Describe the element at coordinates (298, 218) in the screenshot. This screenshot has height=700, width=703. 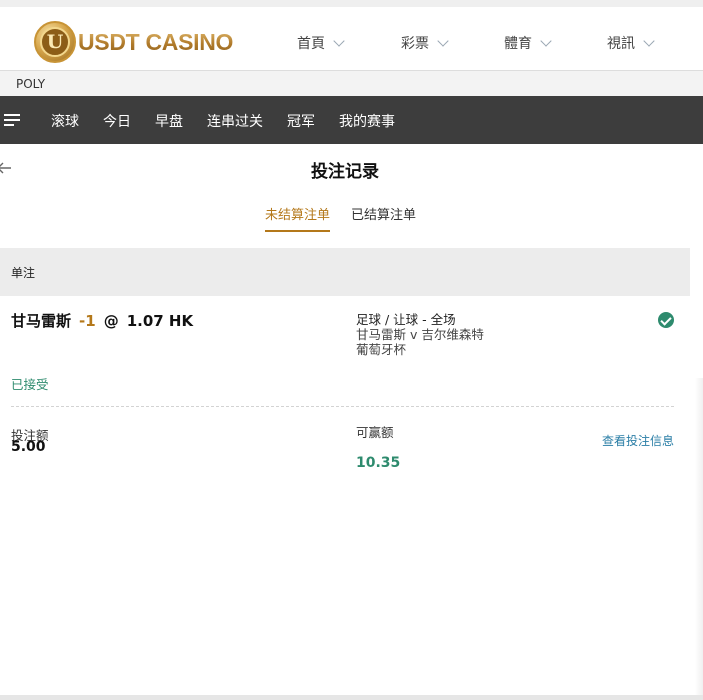
I see `tab-unsettled: 未结算注单` at that location.